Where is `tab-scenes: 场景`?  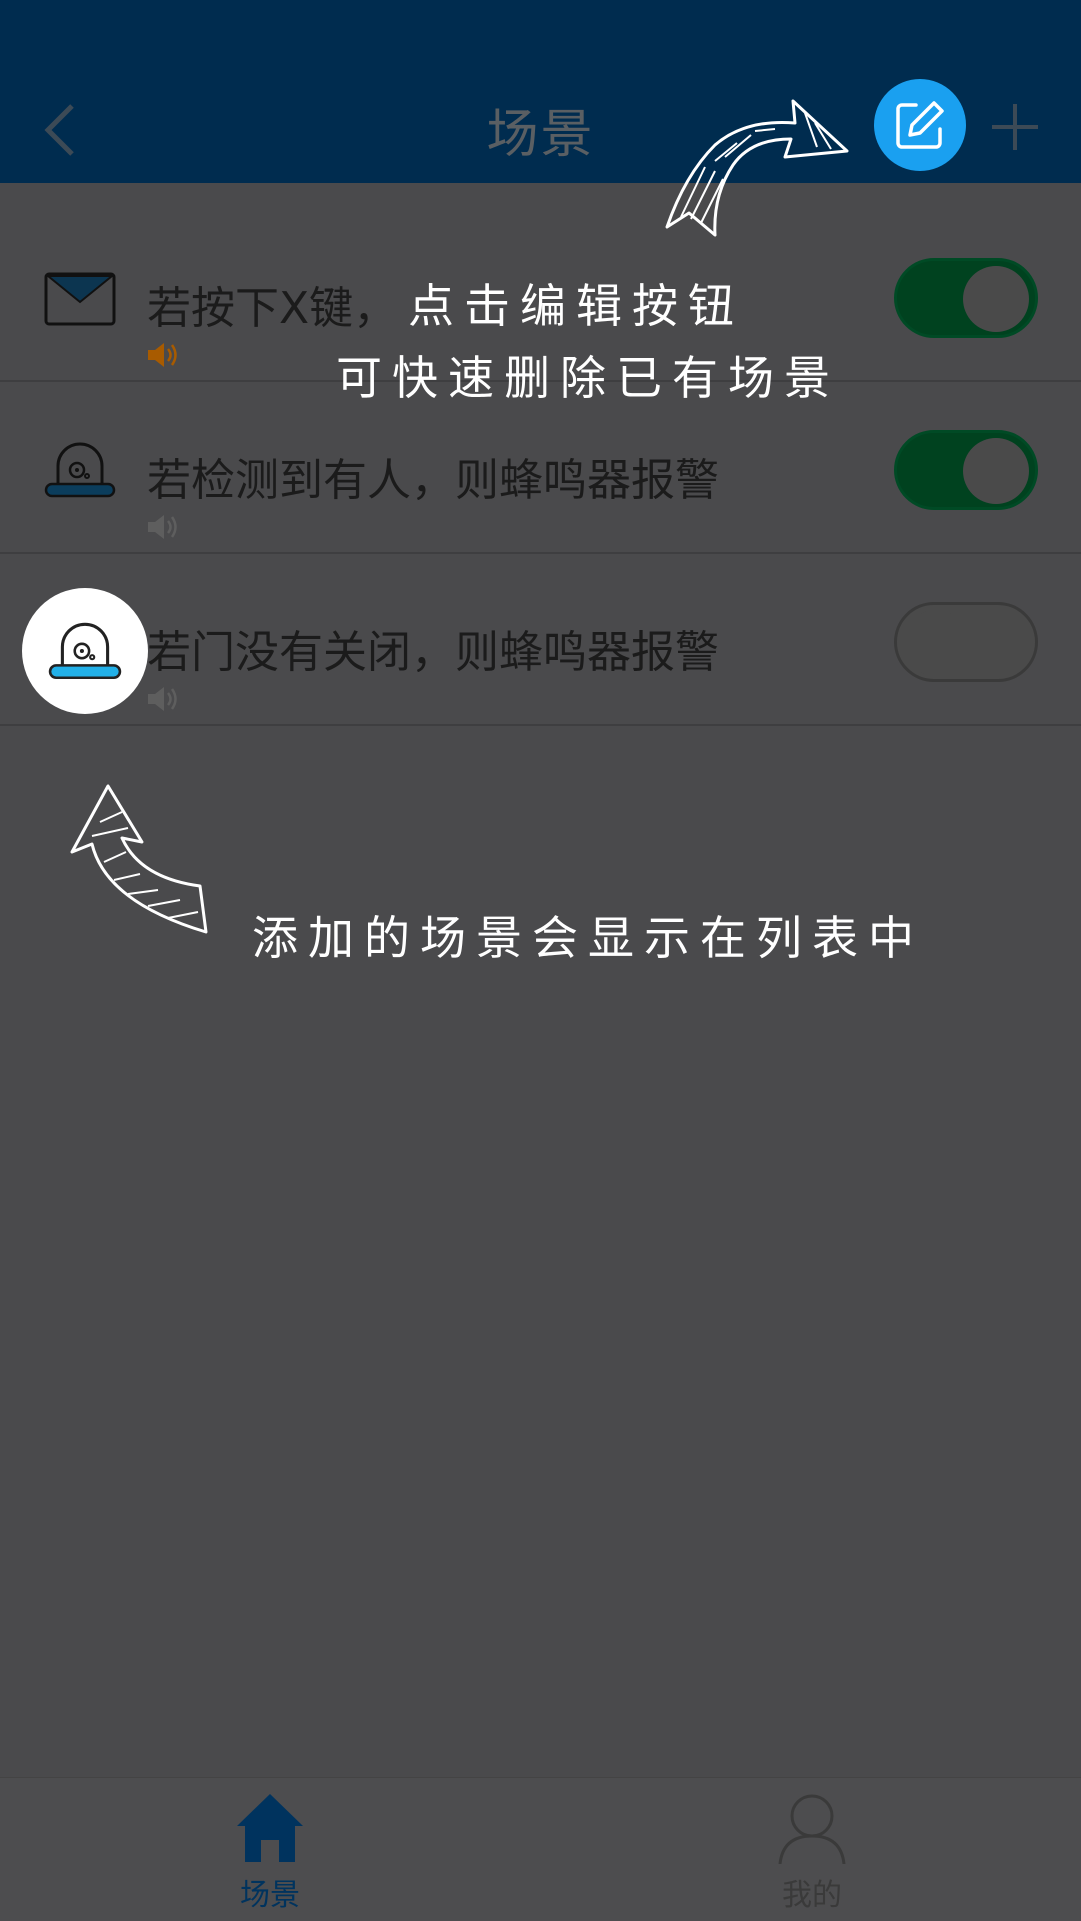
tab-scenes: 场景 is located at coordinates (270, 1849).